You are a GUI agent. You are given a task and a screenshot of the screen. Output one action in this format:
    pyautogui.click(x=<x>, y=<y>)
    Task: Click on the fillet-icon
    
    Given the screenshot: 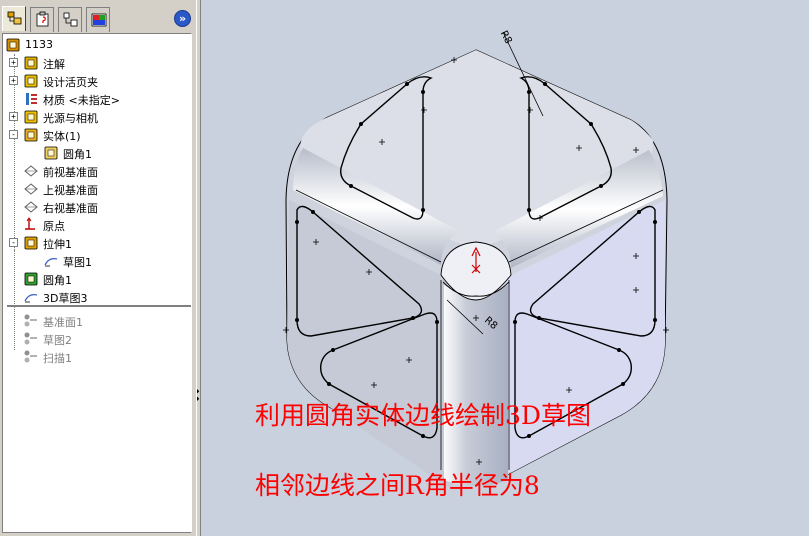 What is the action you would take?
    pyautogui.click(x=31, y=279)
    